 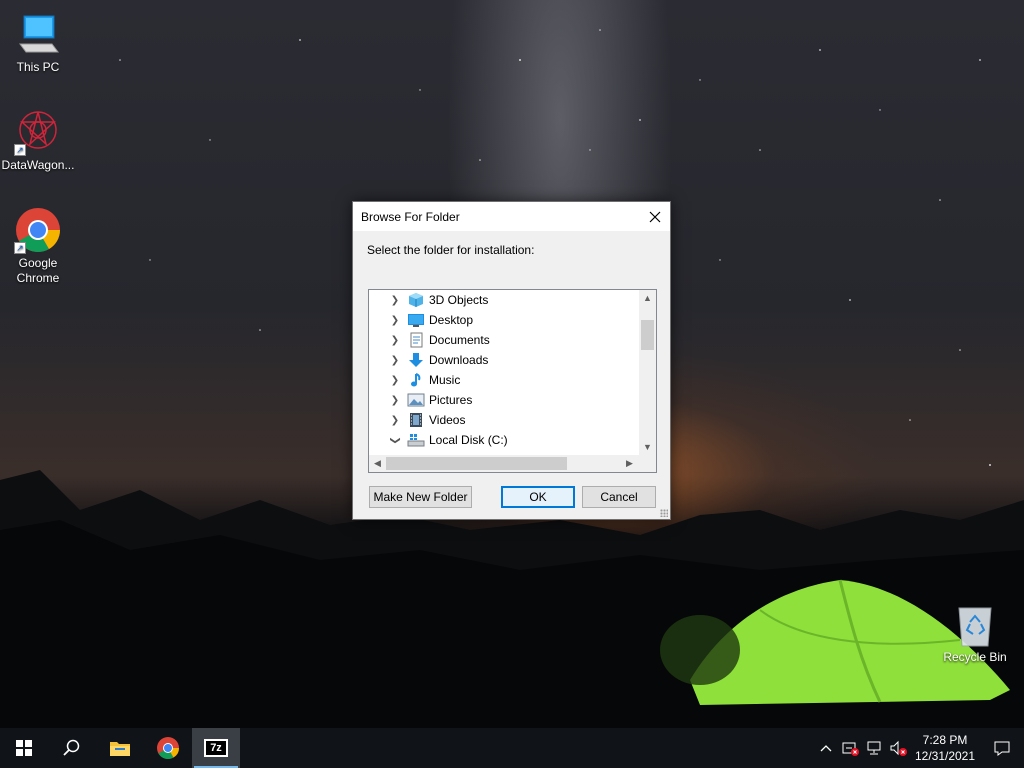 What do you see at coordinates (504, 380) in the screenshot?
I see `tree-item-music: ❯ Music` at bounding box center [504, 380].